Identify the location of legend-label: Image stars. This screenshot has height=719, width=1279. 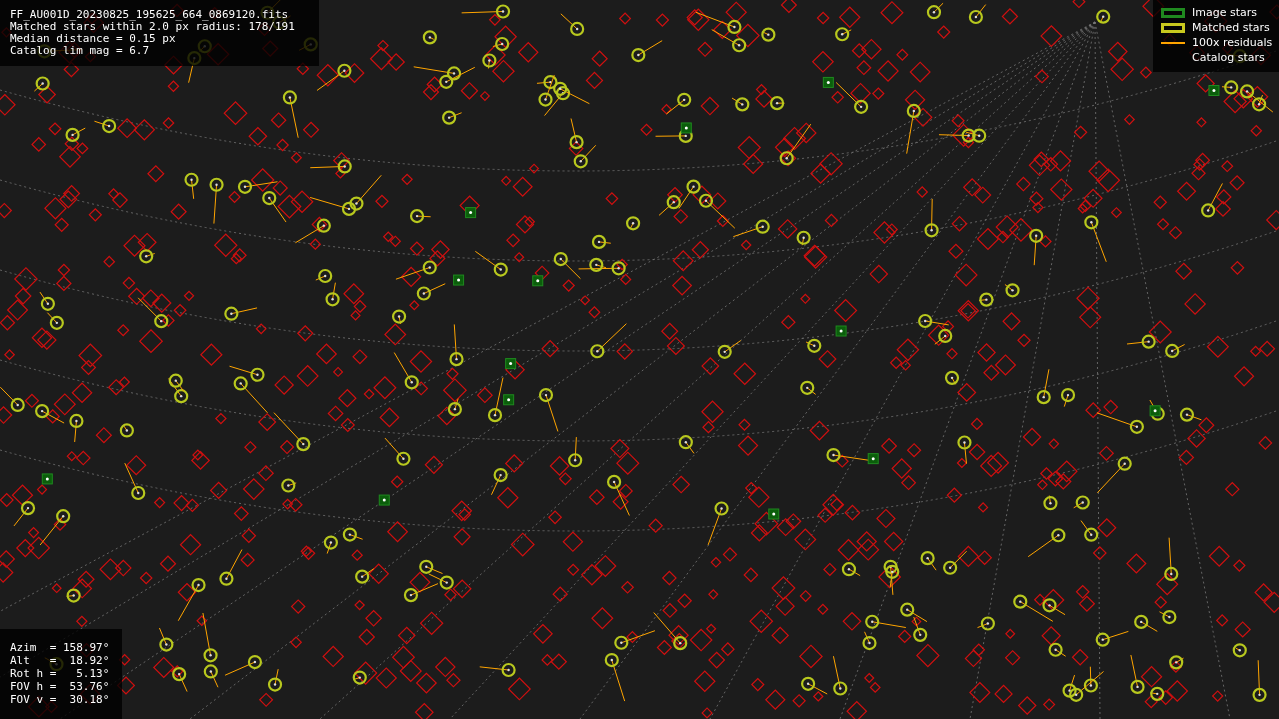
(1224, 12).